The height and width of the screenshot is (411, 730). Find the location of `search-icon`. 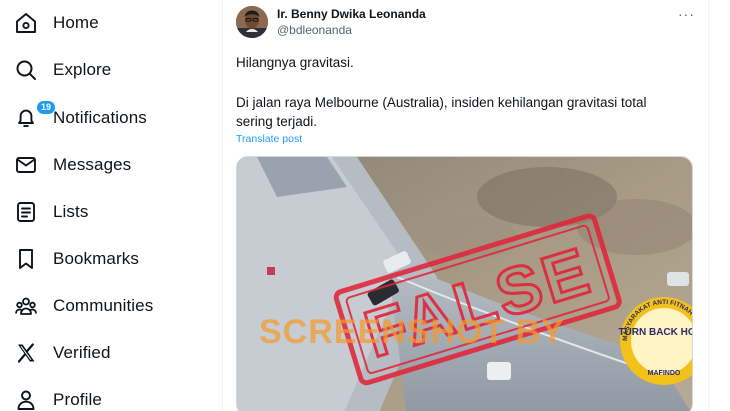

search-icon is located at coordinates (26, 70).